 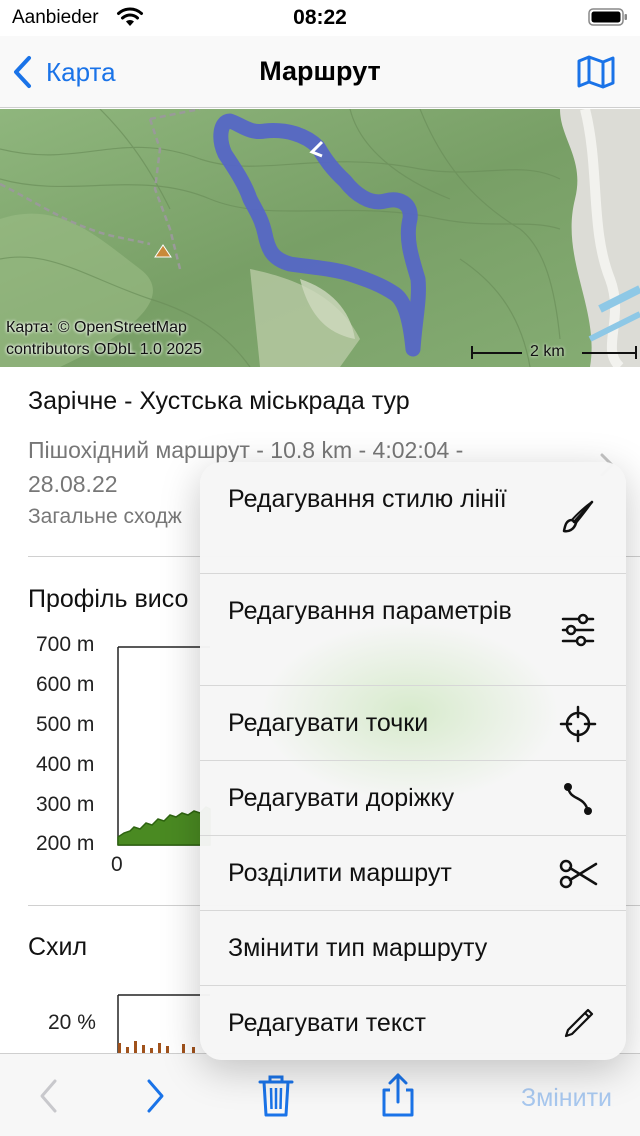 I want to click on menu-item-split-route: Розділити маршрут, so click(x=413, y=873).